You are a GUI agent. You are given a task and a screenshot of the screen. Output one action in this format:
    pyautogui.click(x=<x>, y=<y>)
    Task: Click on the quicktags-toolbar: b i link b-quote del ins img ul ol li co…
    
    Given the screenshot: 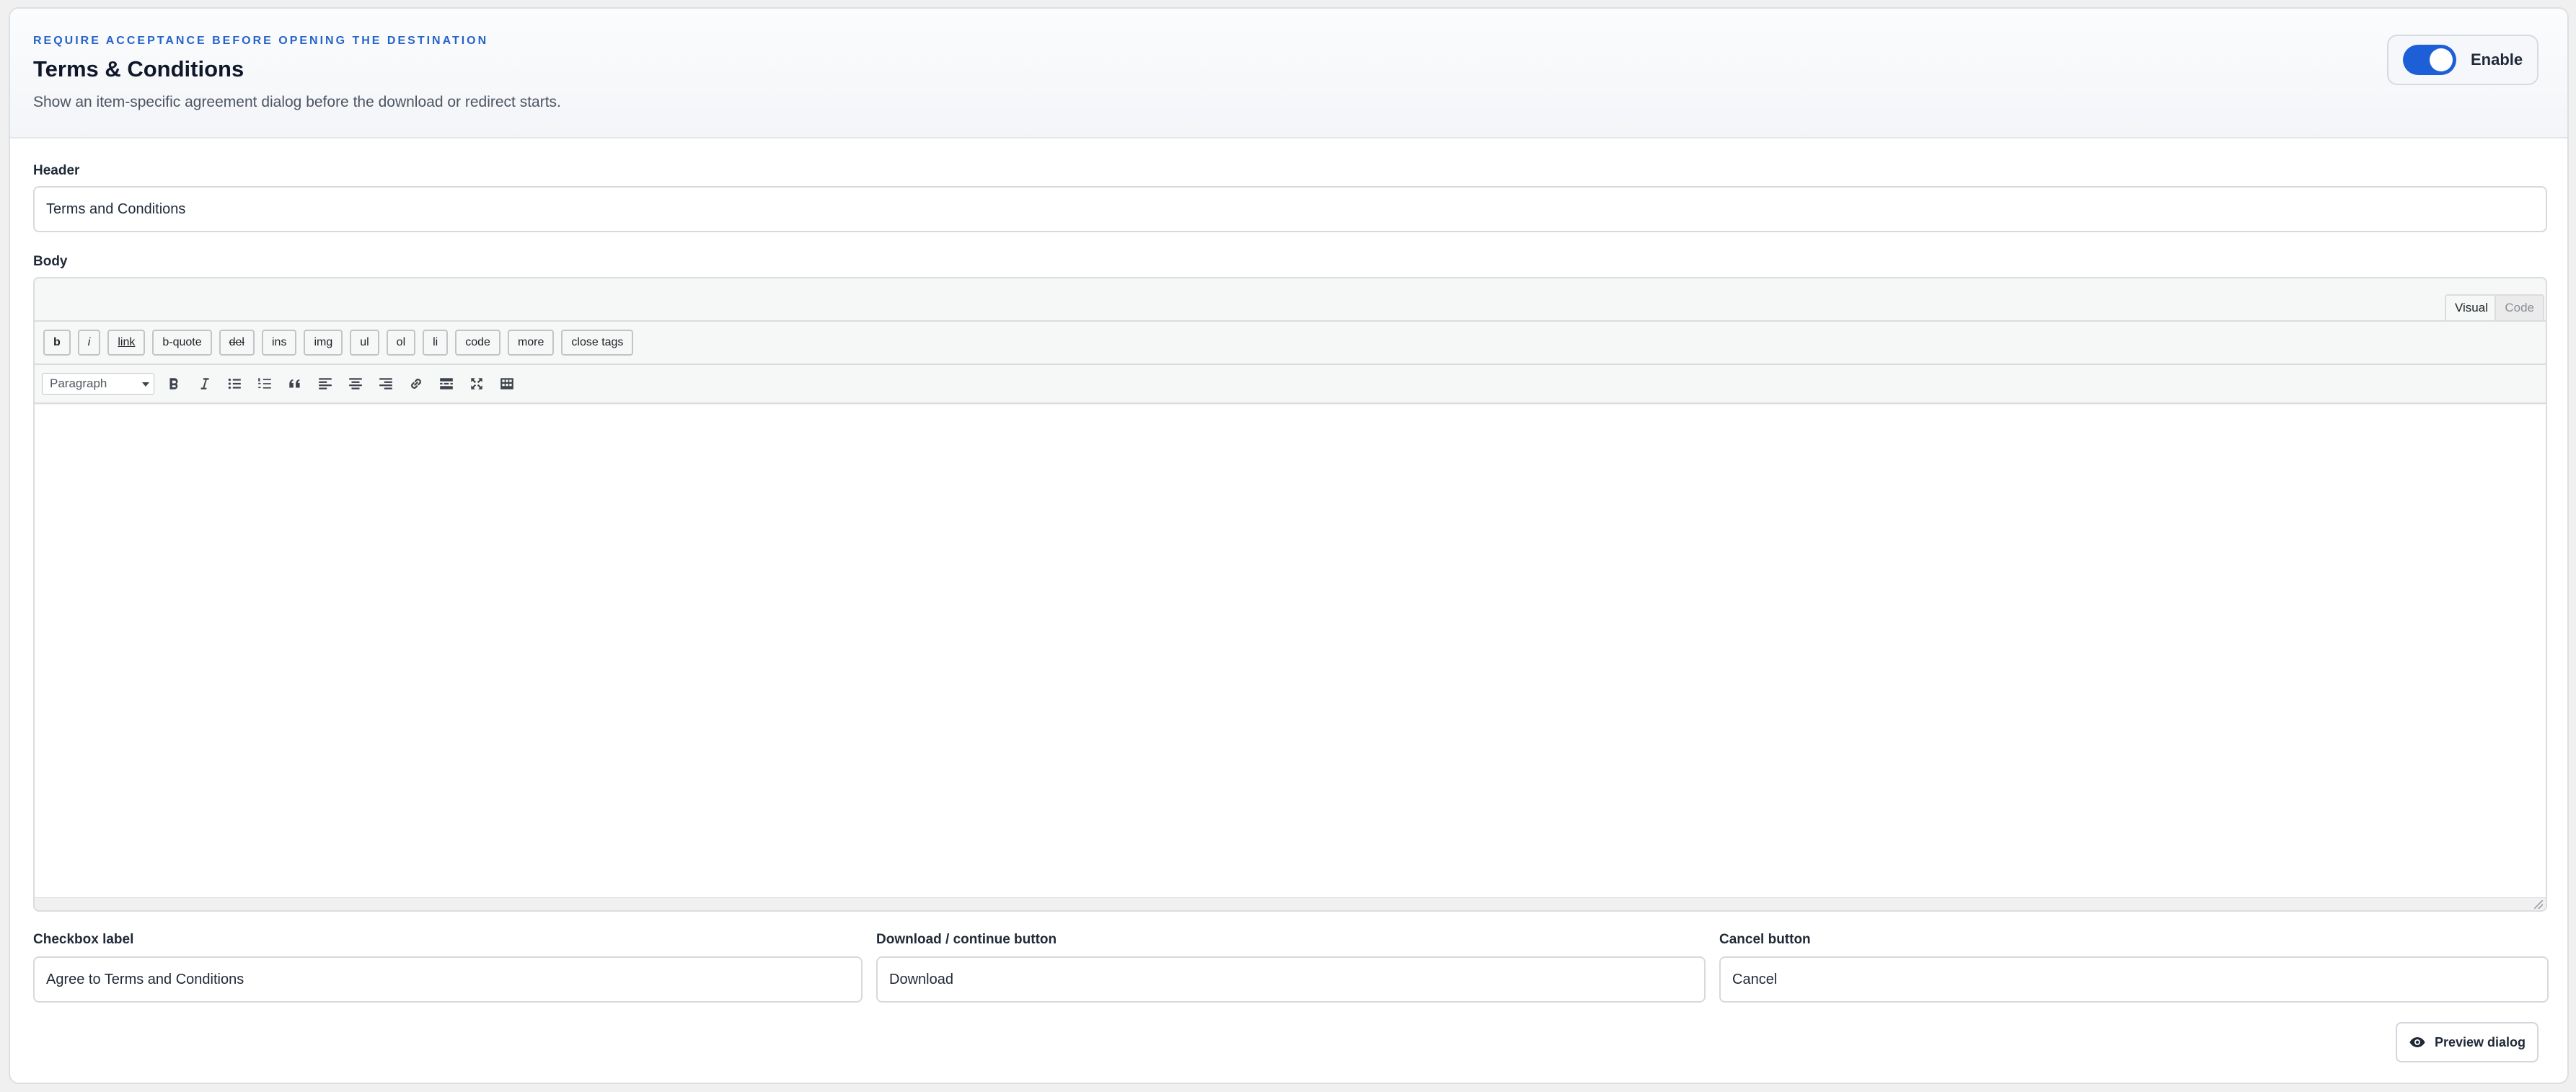 What is the action you would take?
    pyautogui.click(x=1290, y=342)
    